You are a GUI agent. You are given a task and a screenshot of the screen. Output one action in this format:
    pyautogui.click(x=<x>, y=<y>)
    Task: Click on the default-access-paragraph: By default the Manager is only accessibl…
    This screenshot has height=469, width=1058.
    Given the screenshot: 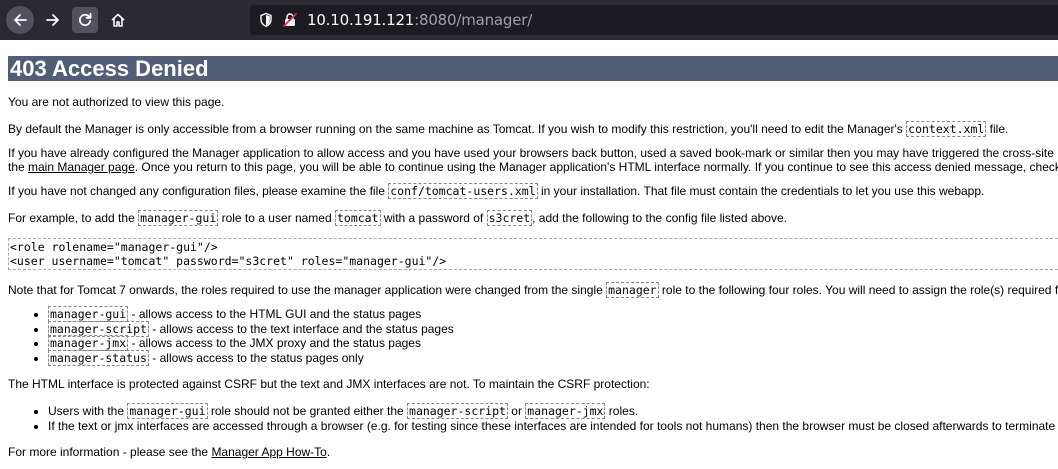 What is the action you would take?
    pyautogui.click(x=533, y=129)
    